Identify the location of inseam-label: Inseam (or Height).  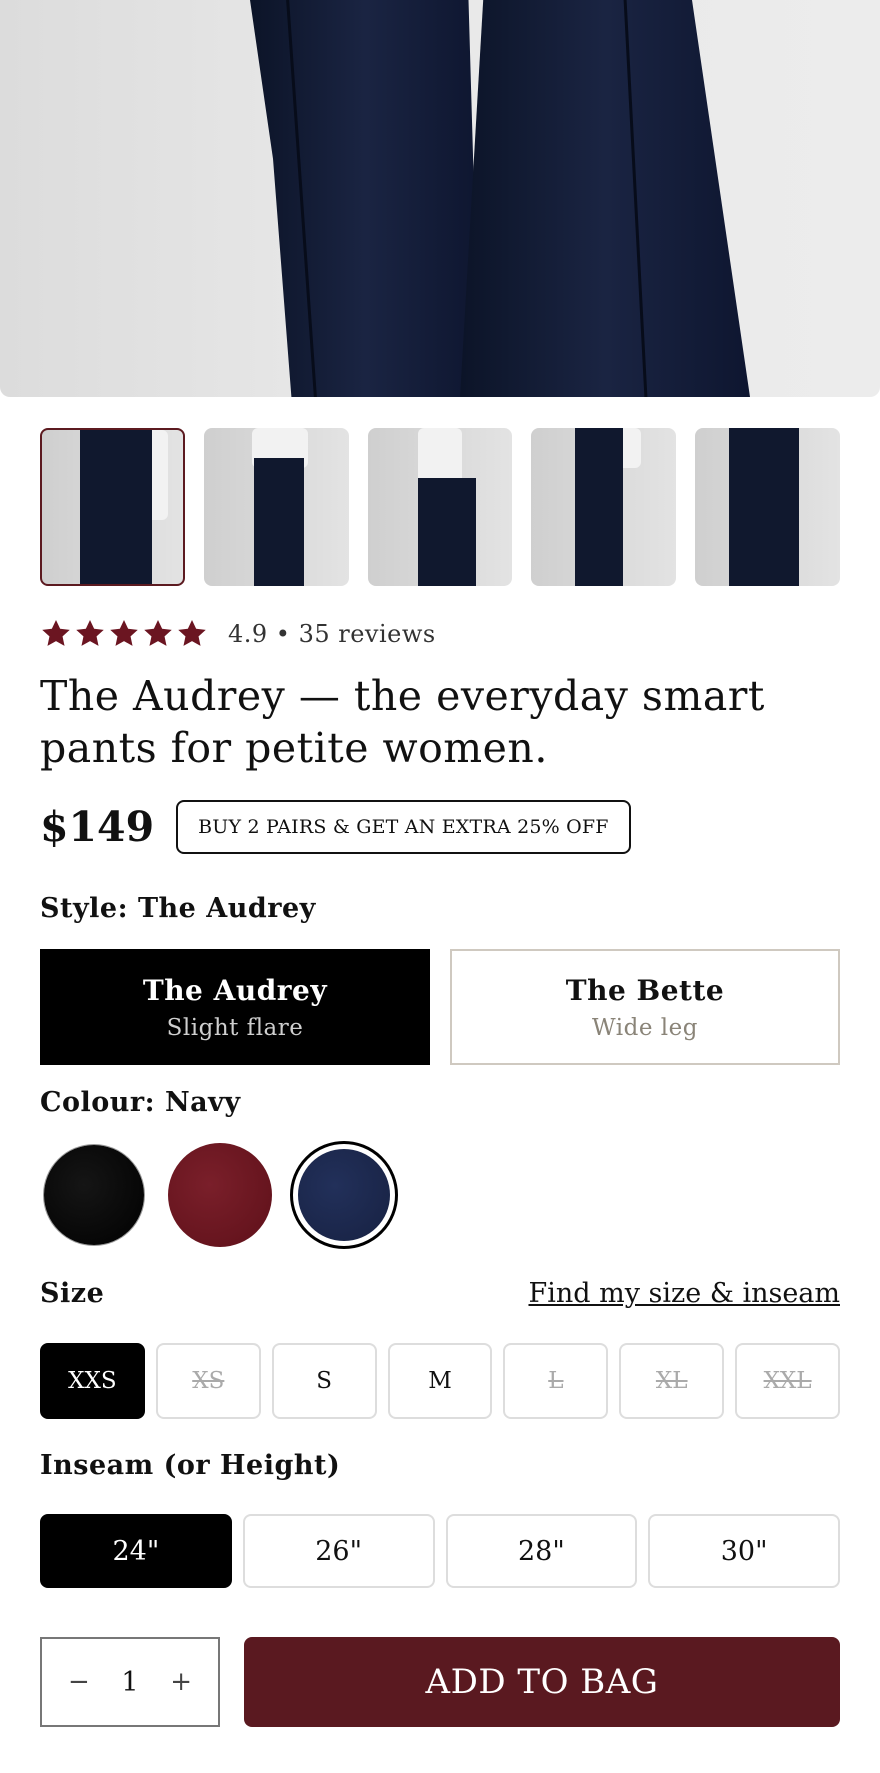
(190, 1465).